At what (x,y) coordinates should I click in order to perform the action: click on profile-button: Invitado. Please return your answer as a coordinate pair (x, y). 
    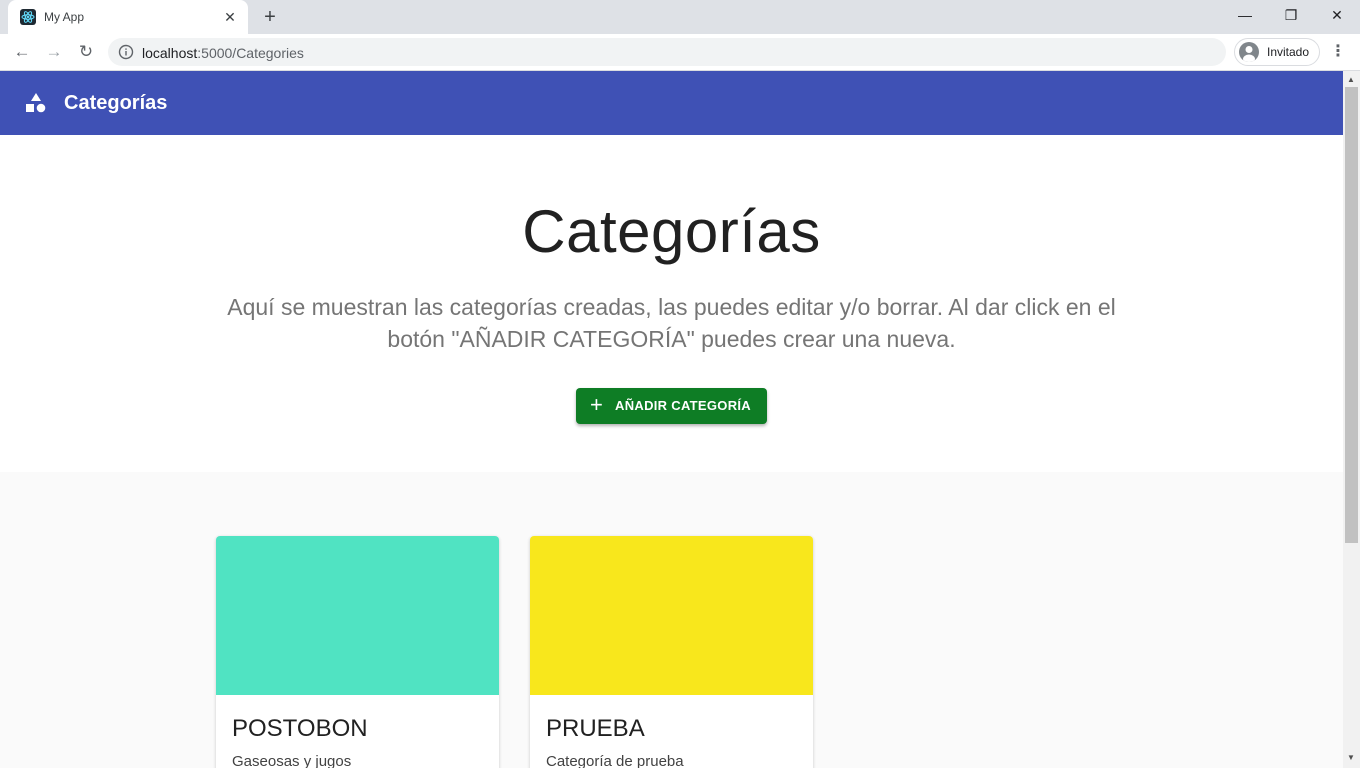
    Looking at the image, I should click on (1277, 52).